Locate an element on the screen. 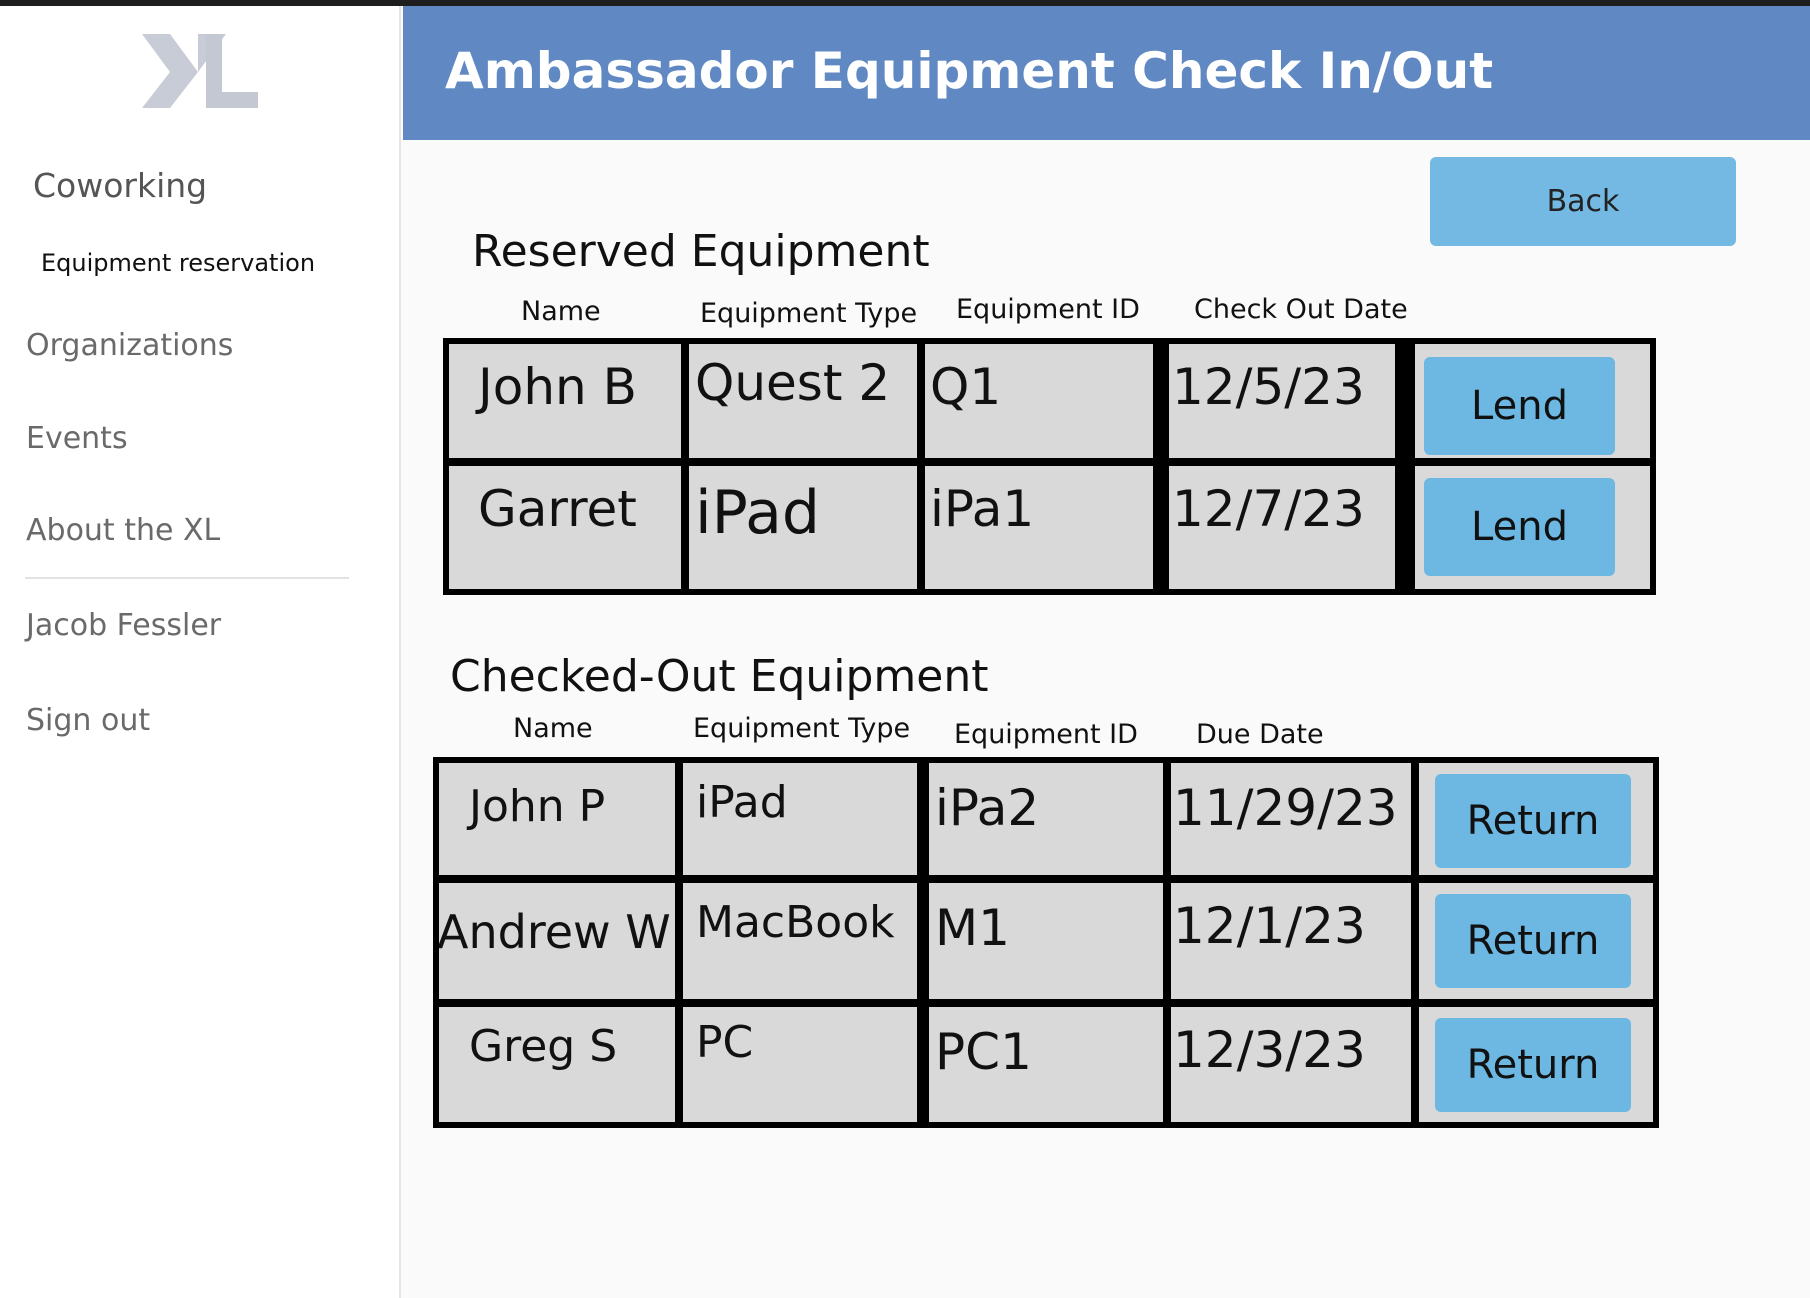  checked-out-col-id: Equipment ID is located at coordinates (1046, 734).